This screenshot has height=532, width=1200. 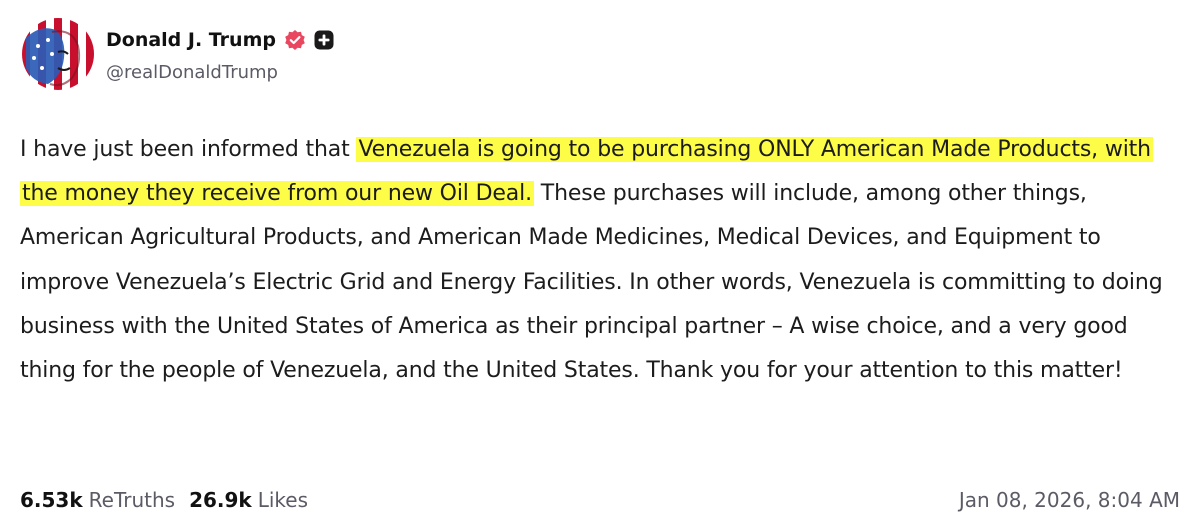 I want to click on avatar-image, so click(x=58, y=54).